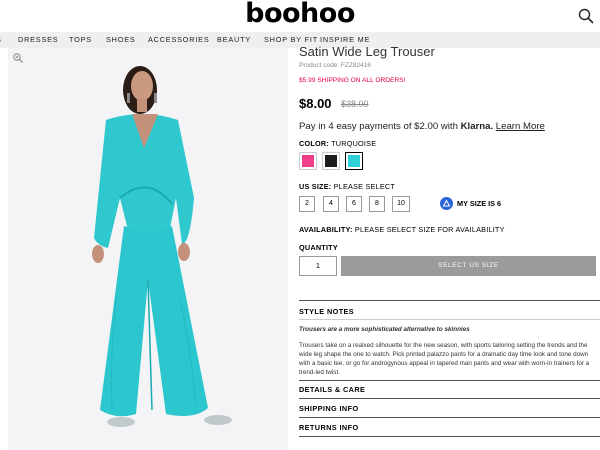 This screenshot has width=600, height=450. Describe the element at coordinates (326, 229) in the screenshot. I see `availability-key: AVAILABILITY:` at that location.